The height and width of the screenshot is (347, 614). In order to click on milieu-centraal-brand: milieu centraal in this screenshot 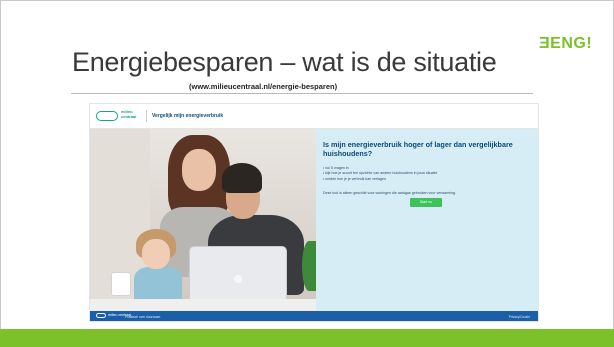, I will do `click(128, 114)`.